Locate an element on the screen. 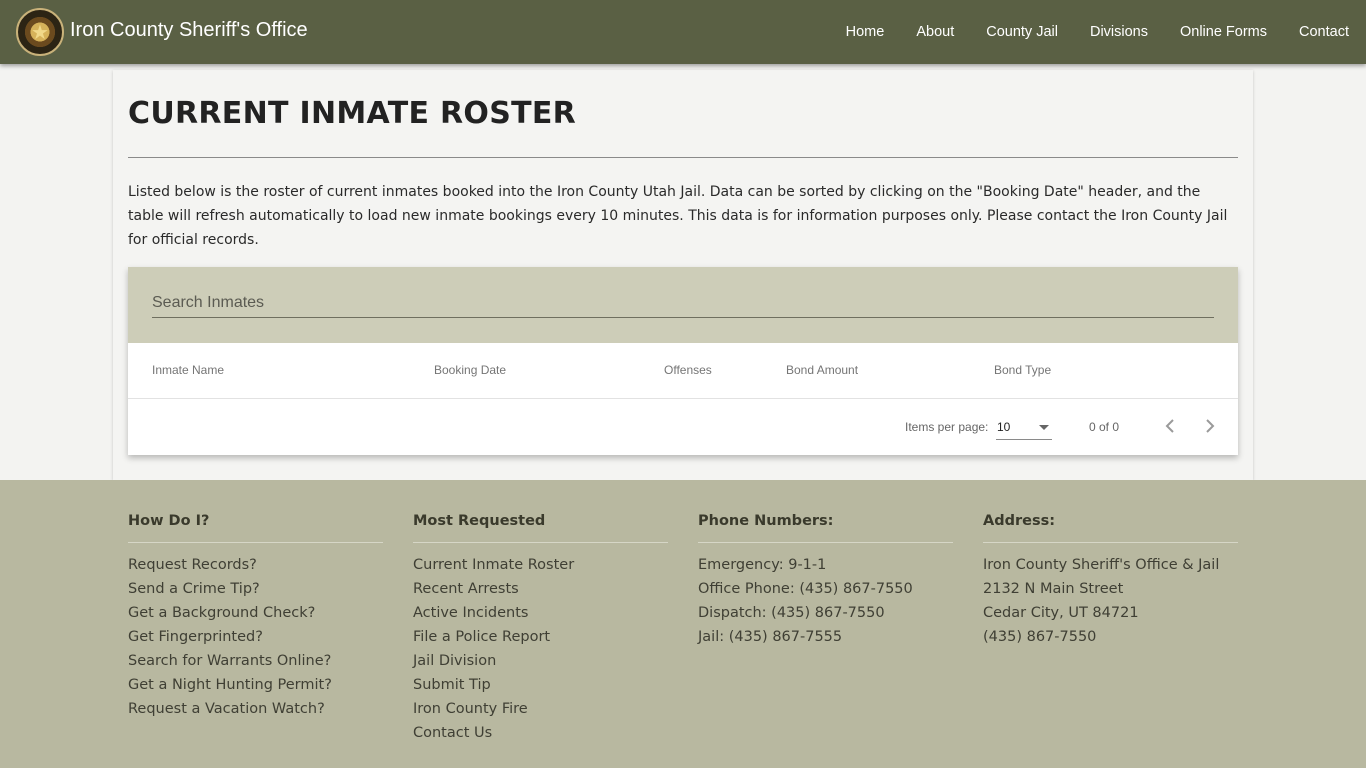  site-title: Iron County Sheriff's Office is located at coordinates (189, 30).